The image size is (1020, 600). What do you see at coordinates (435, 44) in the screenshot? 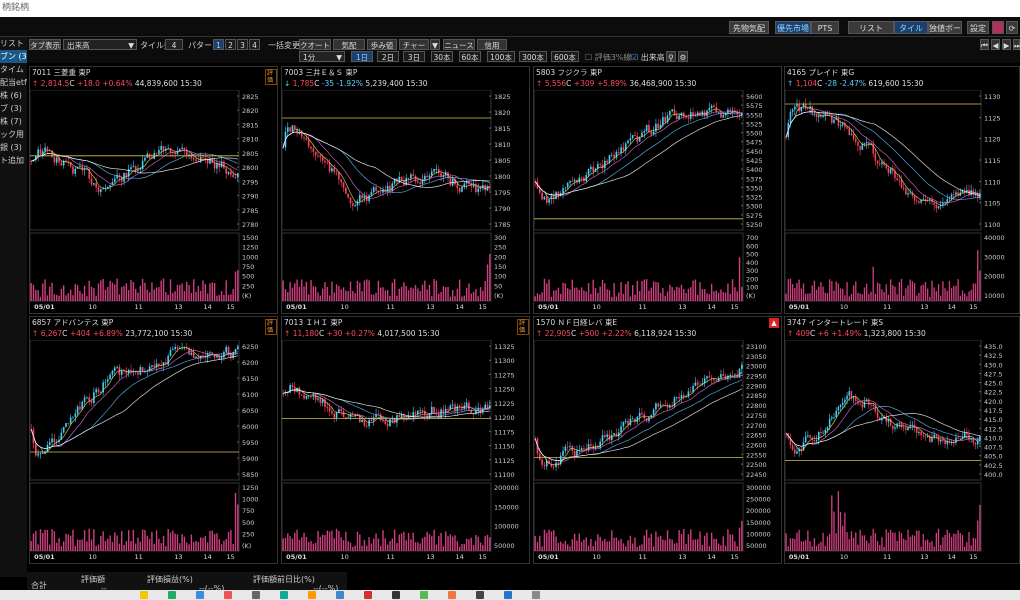
I see `chart-dropdown-icon: ▼` at bounding box center [435, 44].